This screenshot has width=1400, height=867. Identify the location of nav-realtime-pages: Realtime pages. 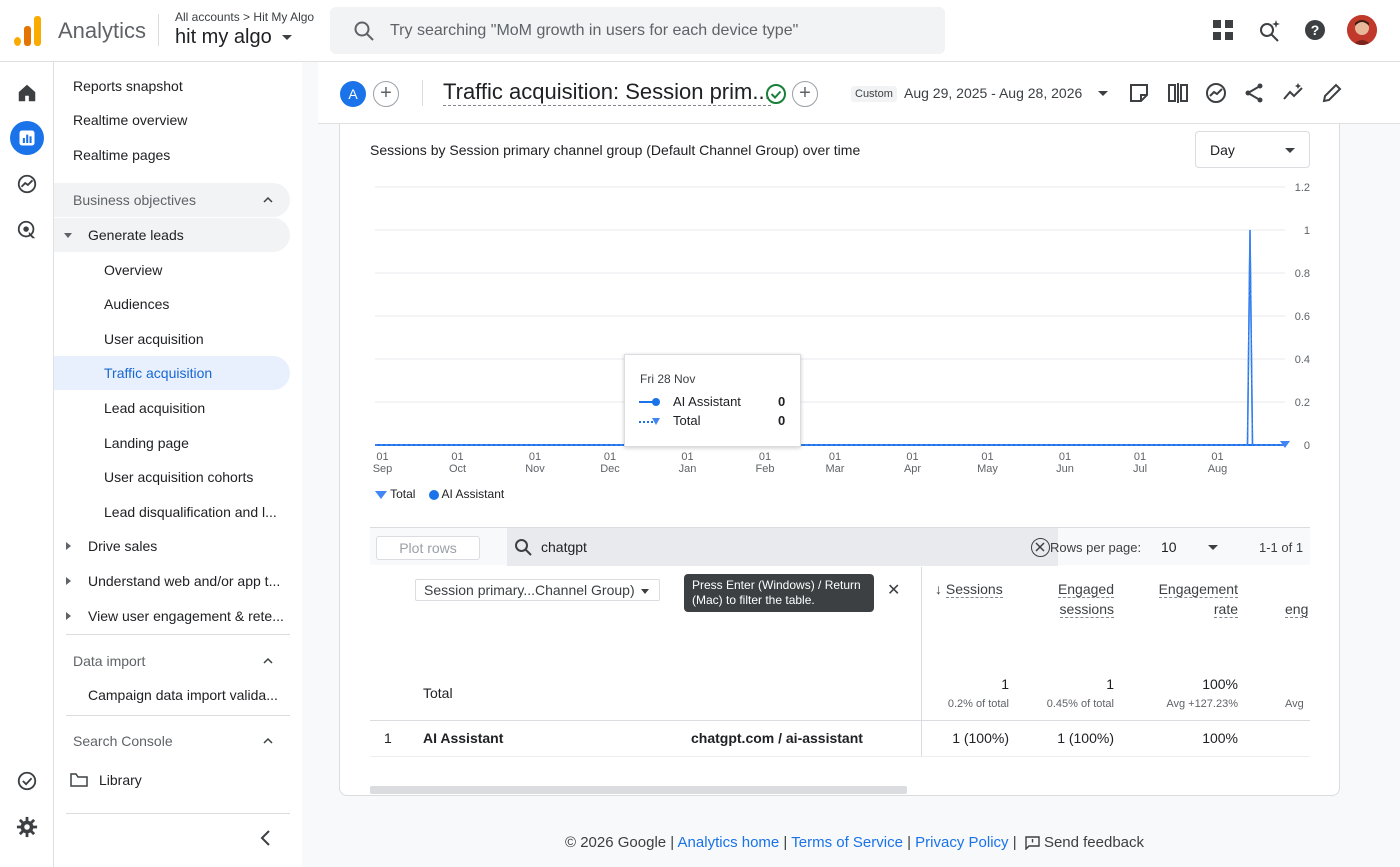
(112, 155).